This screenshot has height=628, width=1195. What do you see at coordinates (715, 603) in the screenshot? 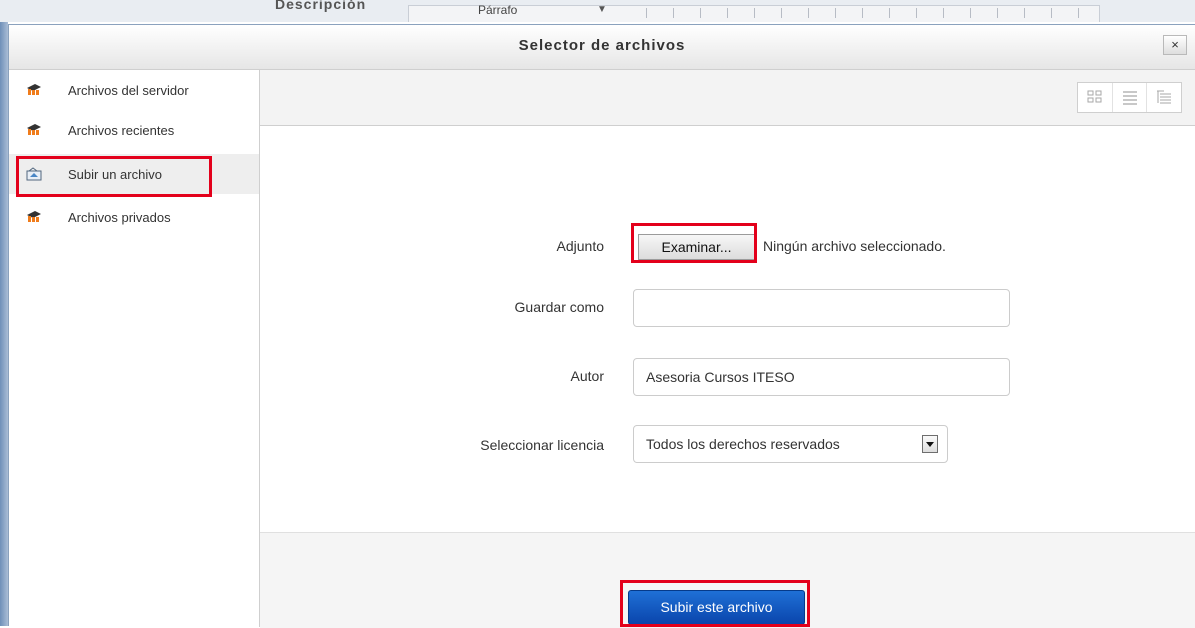
I see `highlight-box-upload` at bounding box center [715, 603].